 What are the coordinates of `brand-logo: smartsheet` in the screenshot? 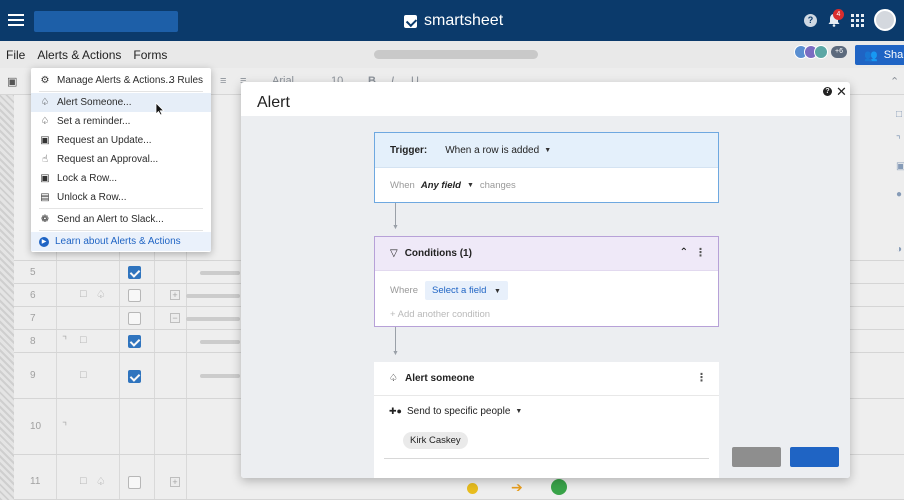 It's located at (453, 21).